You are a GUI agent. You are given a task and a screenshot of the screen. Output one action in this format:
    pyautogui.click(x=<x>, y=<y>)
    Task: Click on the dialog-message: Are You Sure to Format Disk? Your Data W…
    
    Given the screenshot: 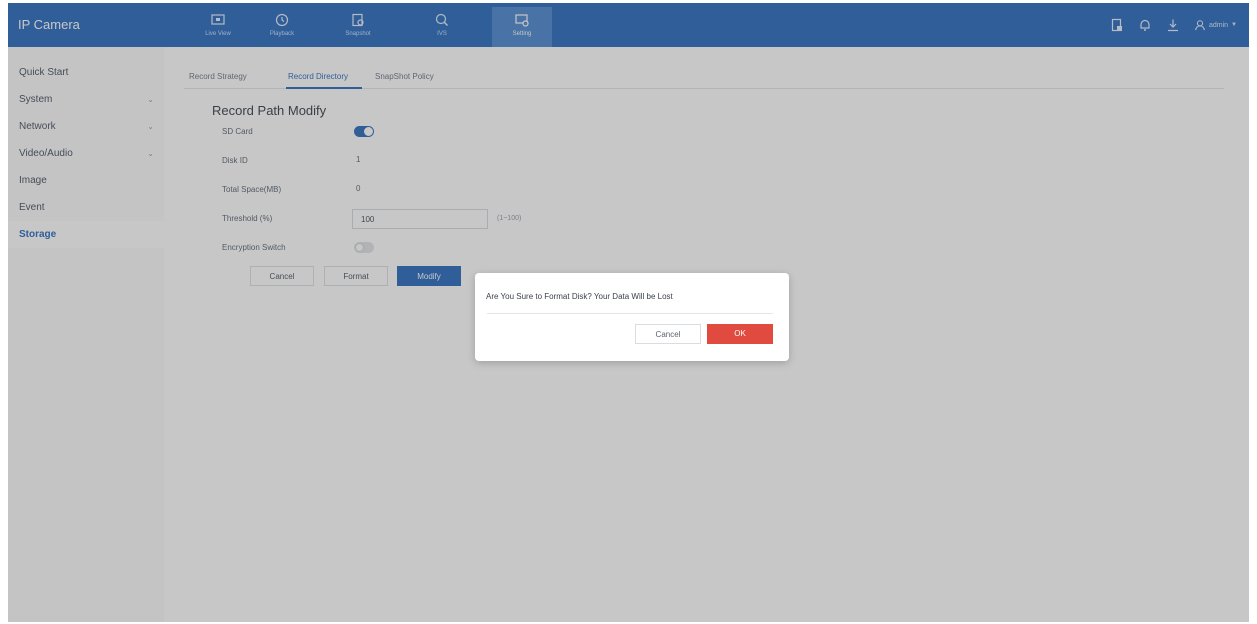 What is the action you would take?
    pyautogui.click(x=579, y=296)
    